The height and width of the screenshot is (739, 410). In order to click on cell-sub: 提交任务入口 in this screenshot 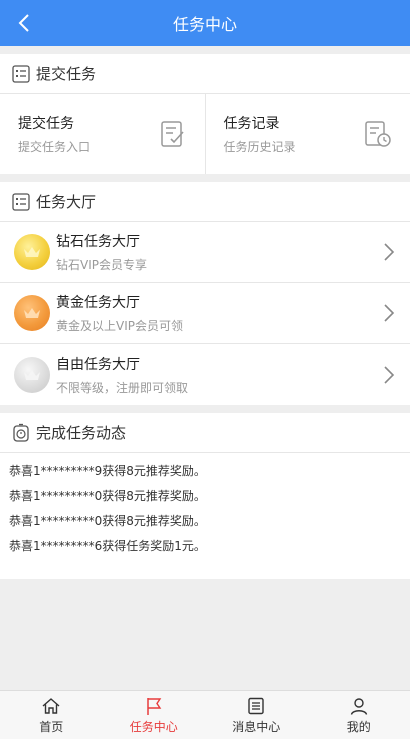, I will do `click(54, 147)`.